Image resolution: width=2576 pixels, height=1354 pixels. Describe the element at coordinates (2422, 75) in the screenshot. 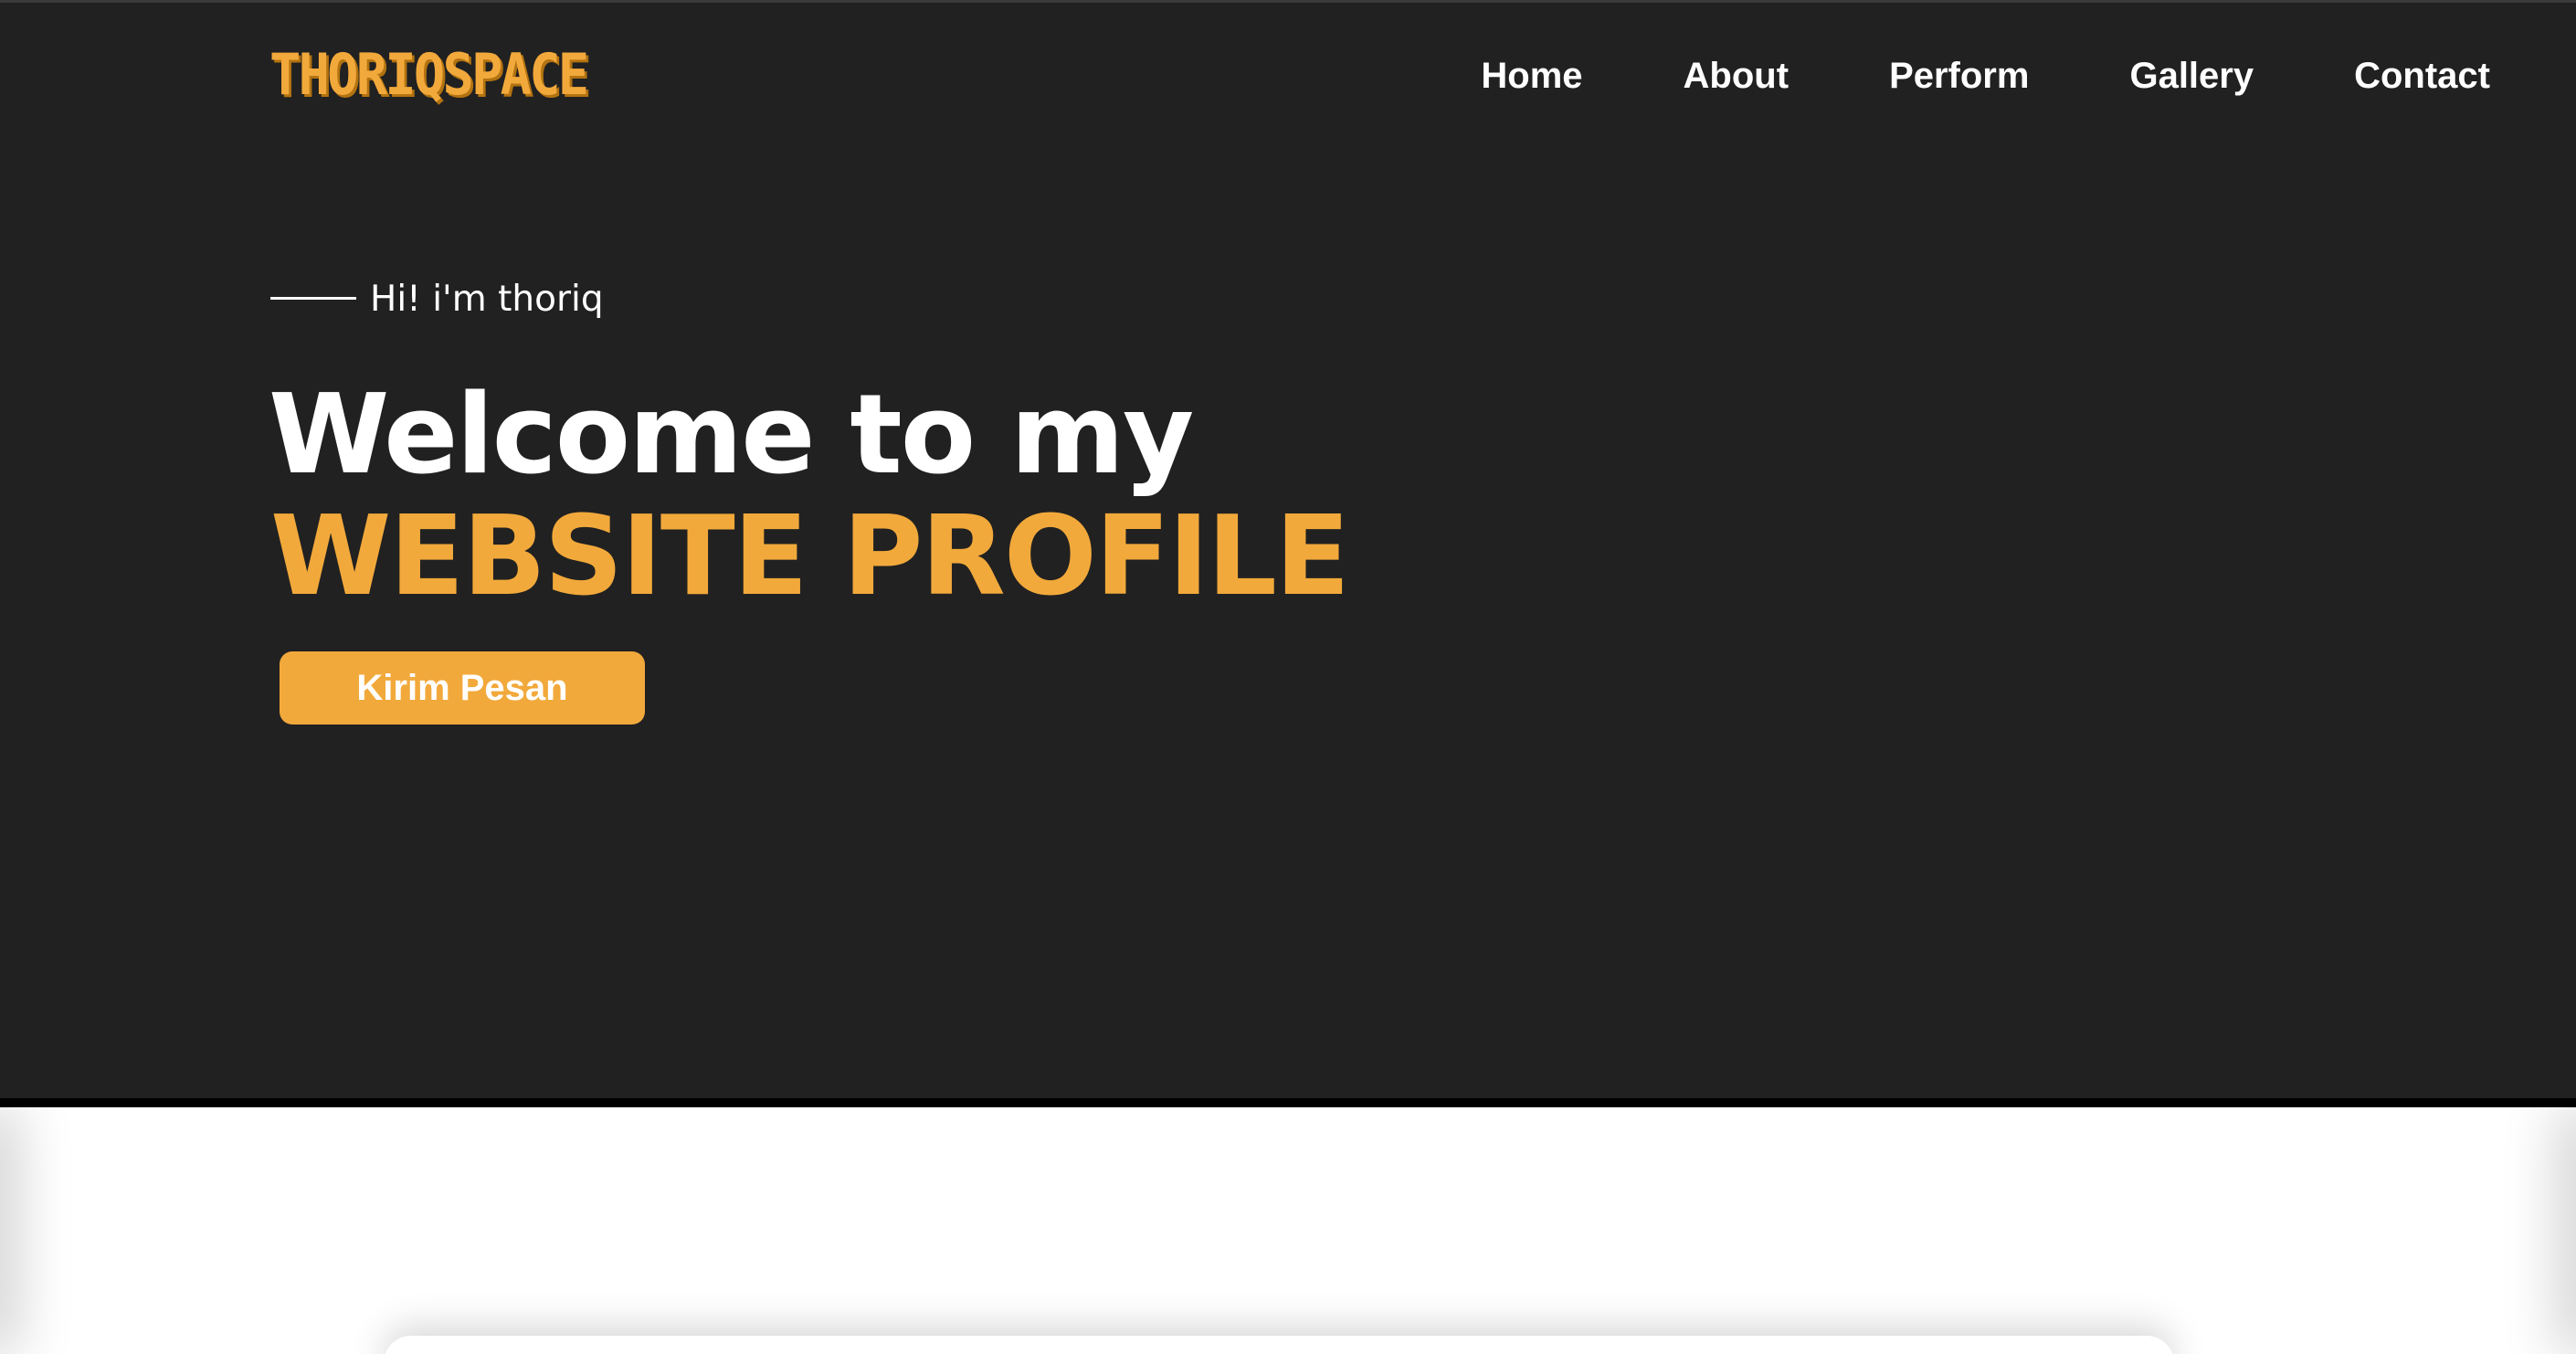

I see `nav-item-contact: Contact` at that location.